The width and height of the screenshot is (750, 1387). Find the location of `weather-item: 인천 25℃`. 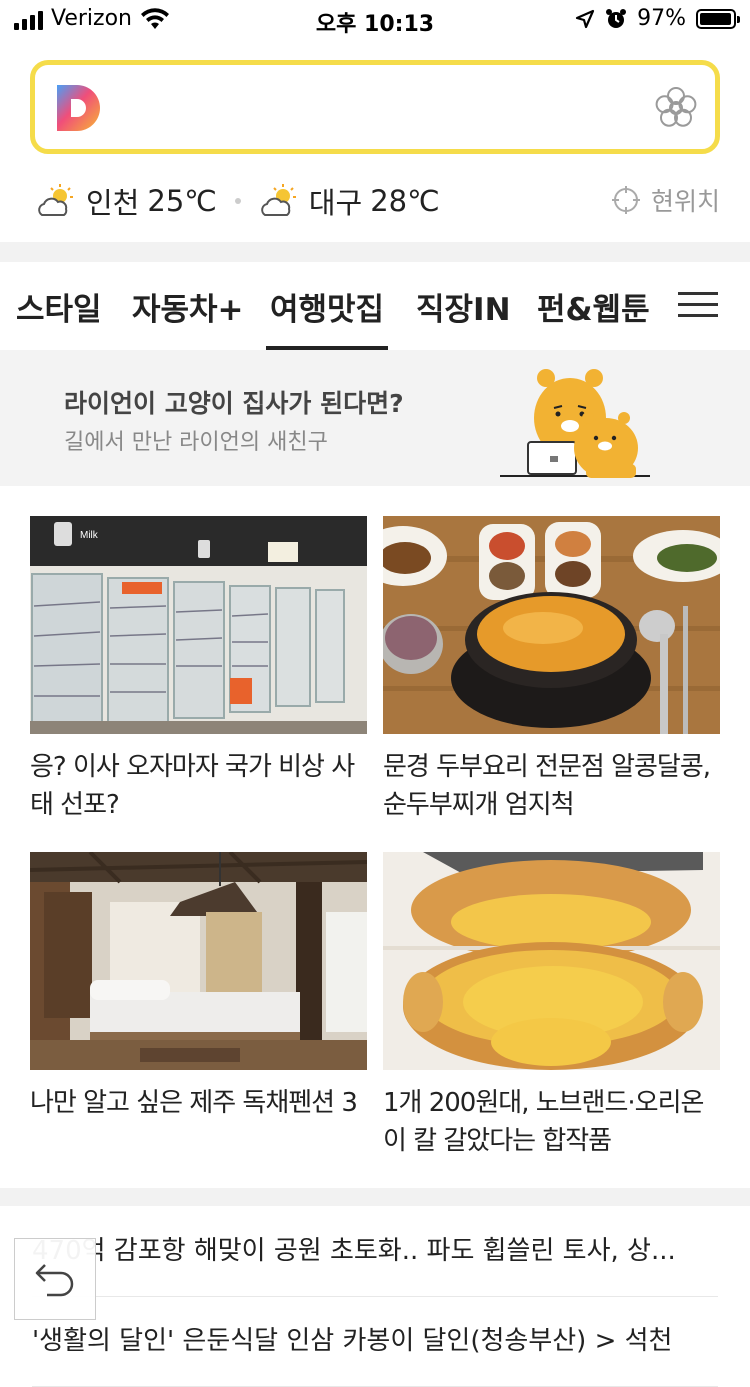

weather-item: 인천 25℃ is located at coordinates (126, 201).